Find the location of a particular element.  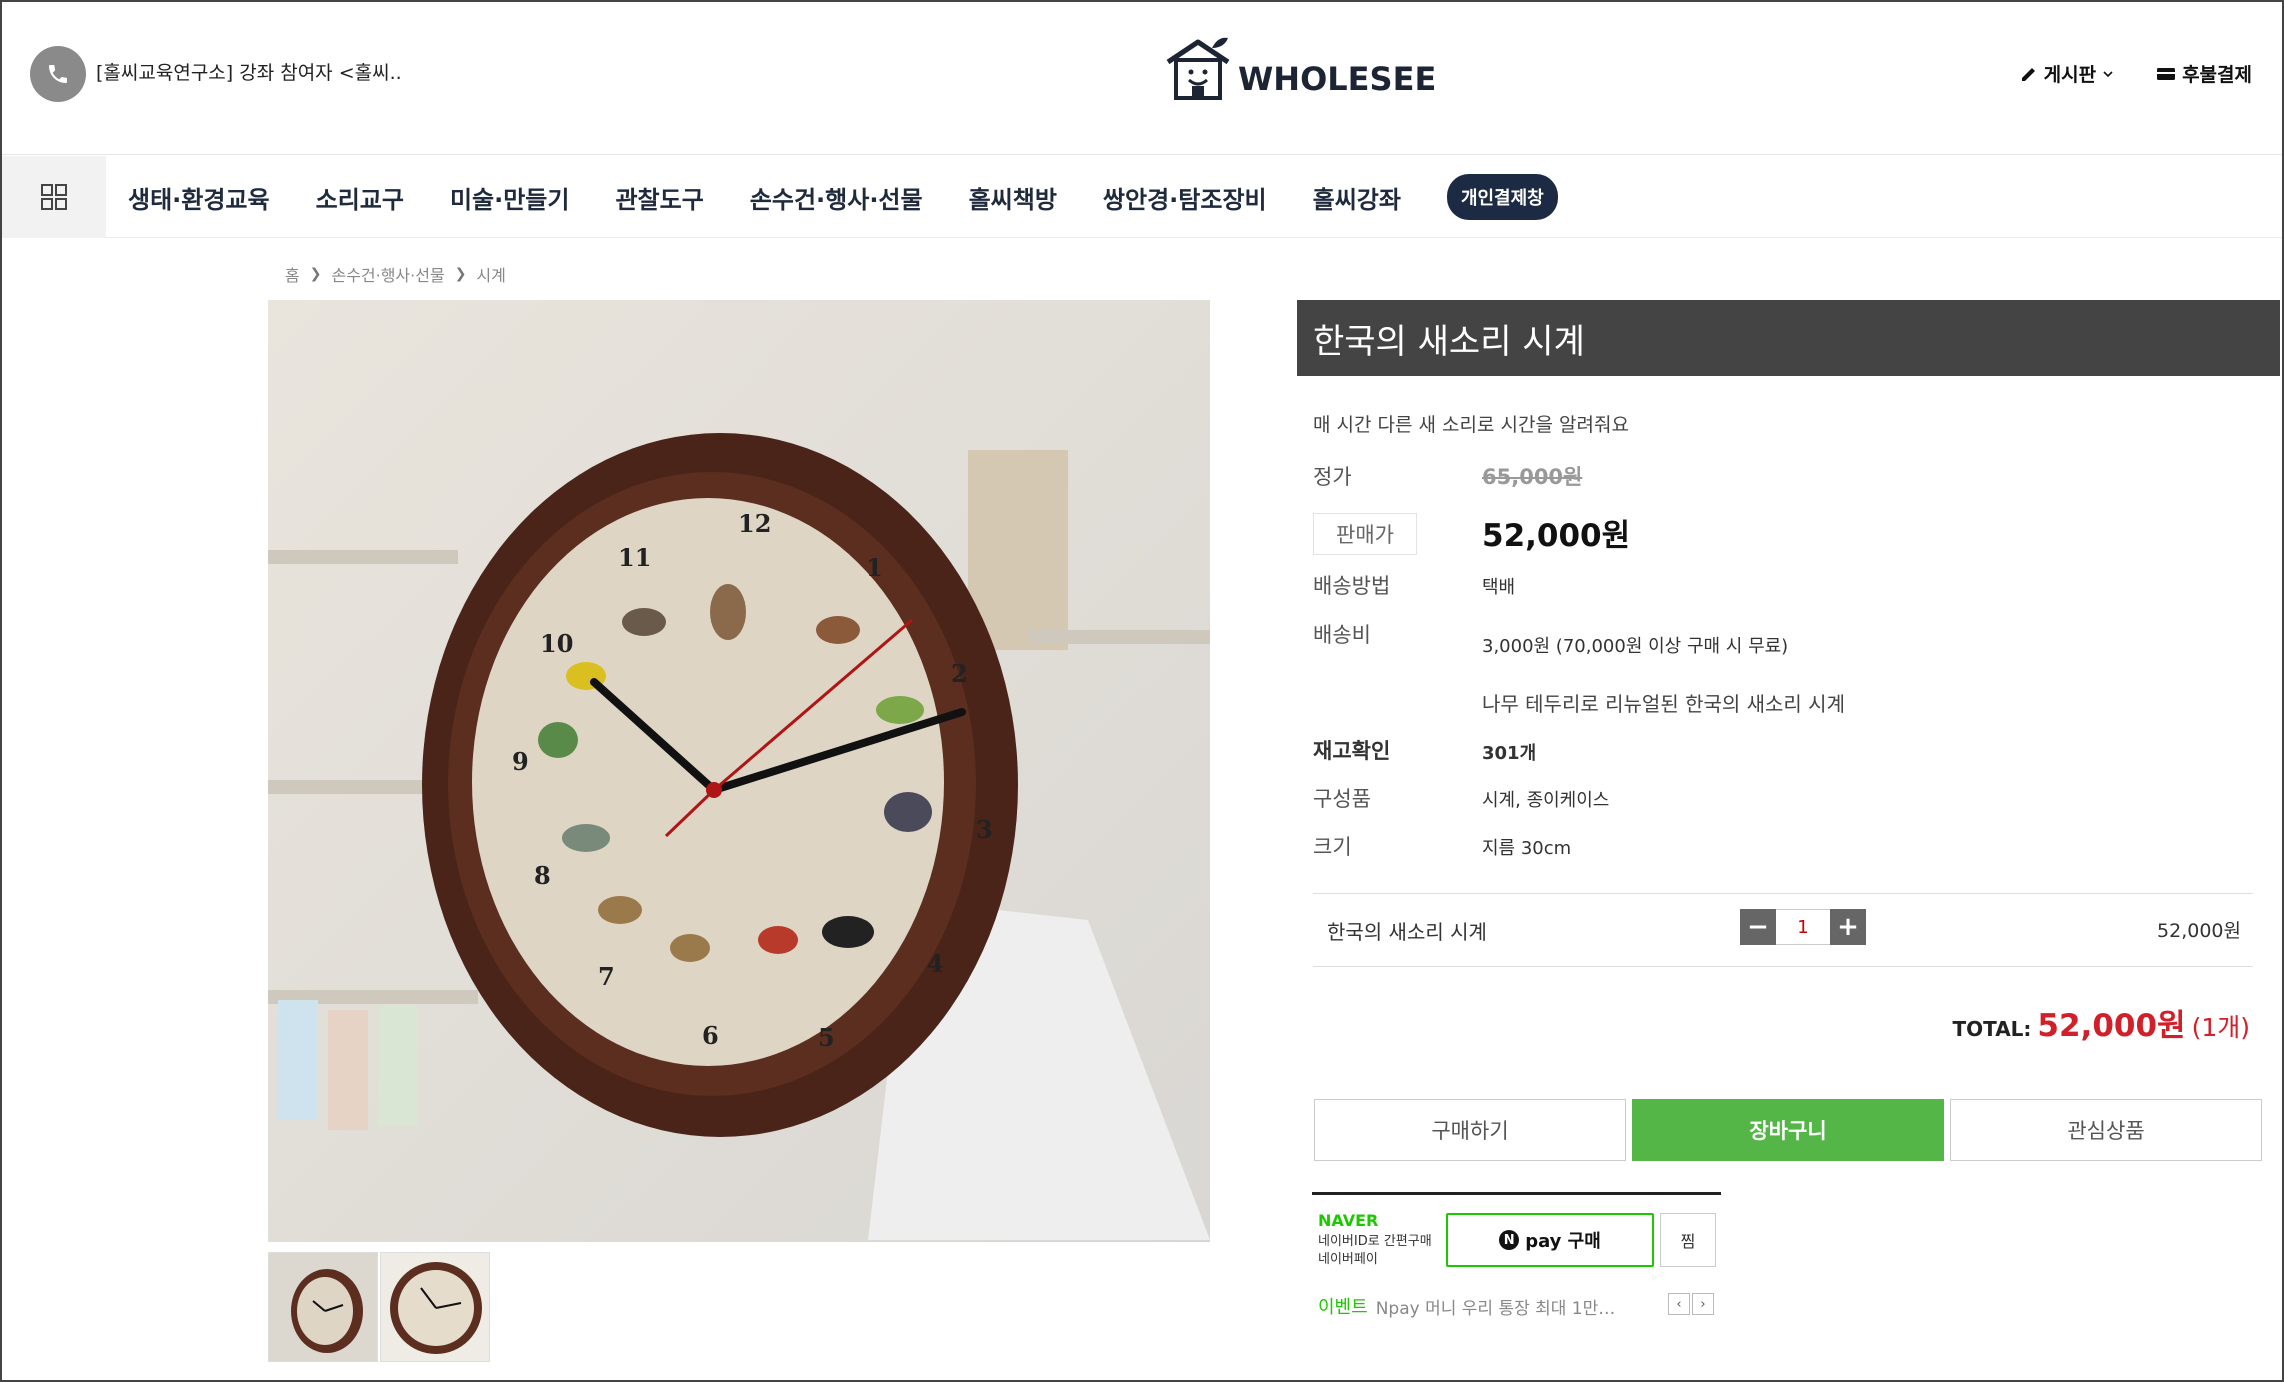

thumbnail-strip is located at coordinates (379, 1307).